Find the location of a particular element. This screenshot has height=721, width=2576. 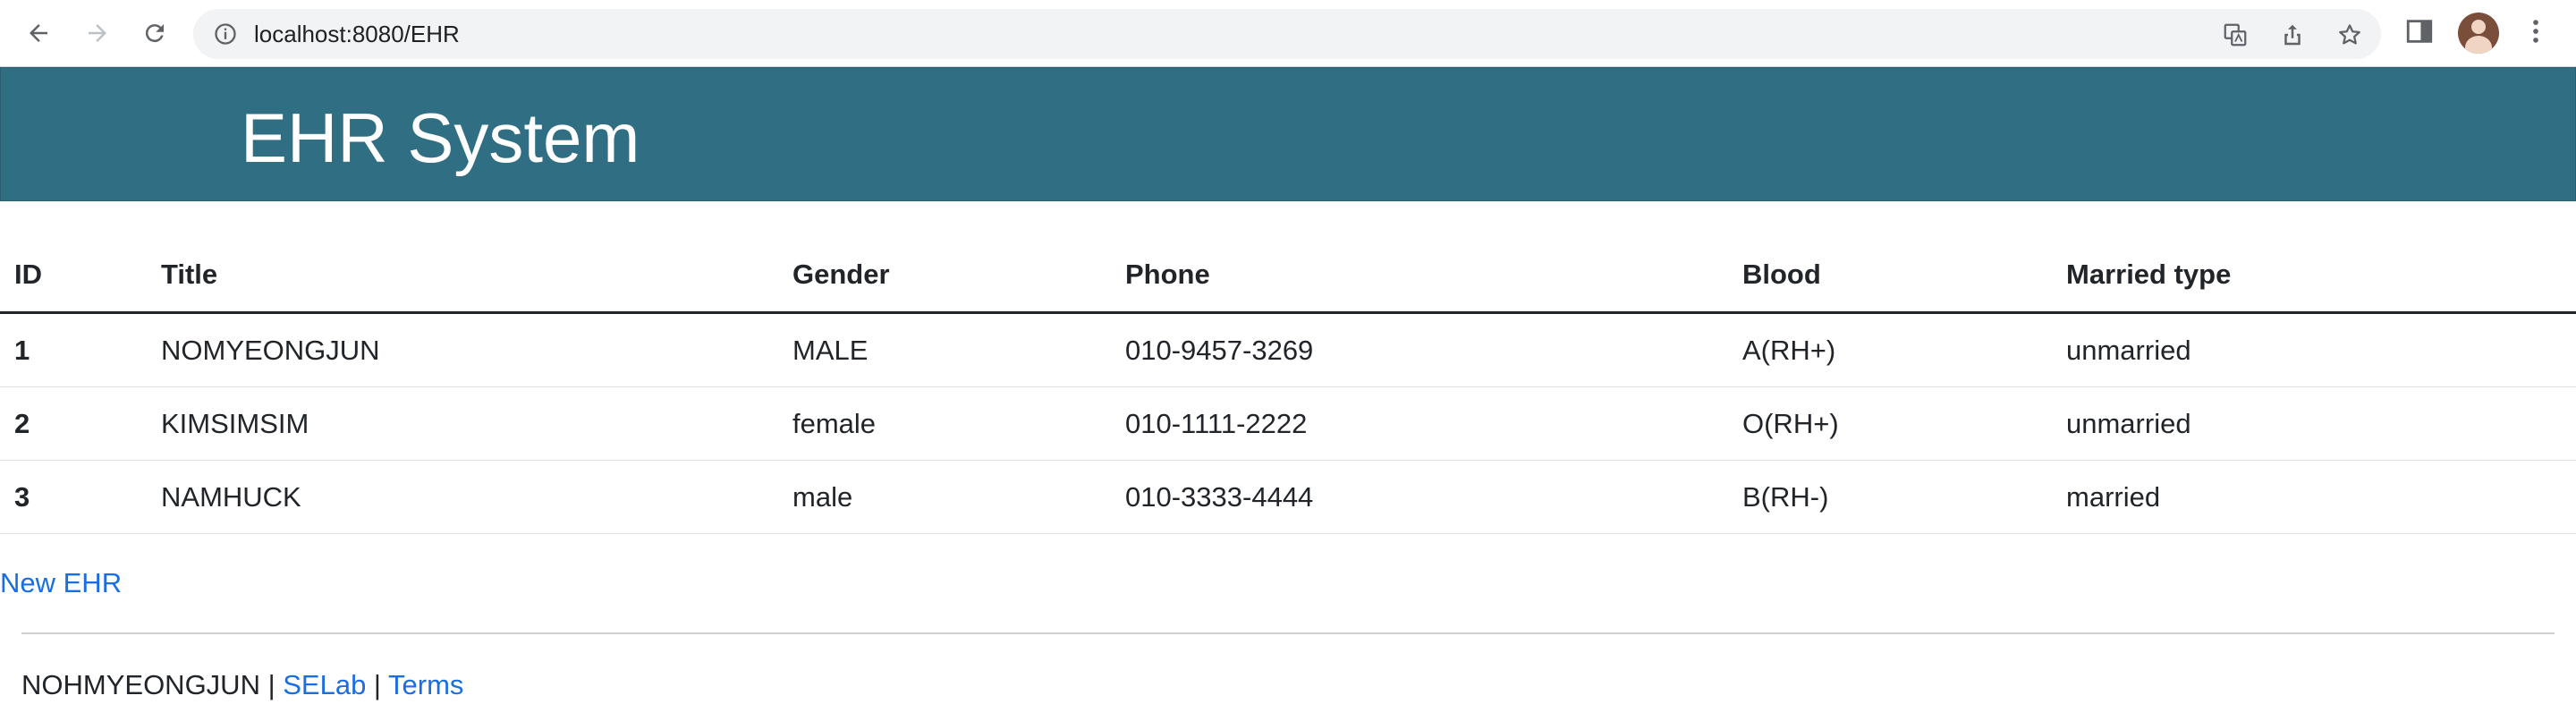

profile-avatar is located at coordinates (2478, 33).